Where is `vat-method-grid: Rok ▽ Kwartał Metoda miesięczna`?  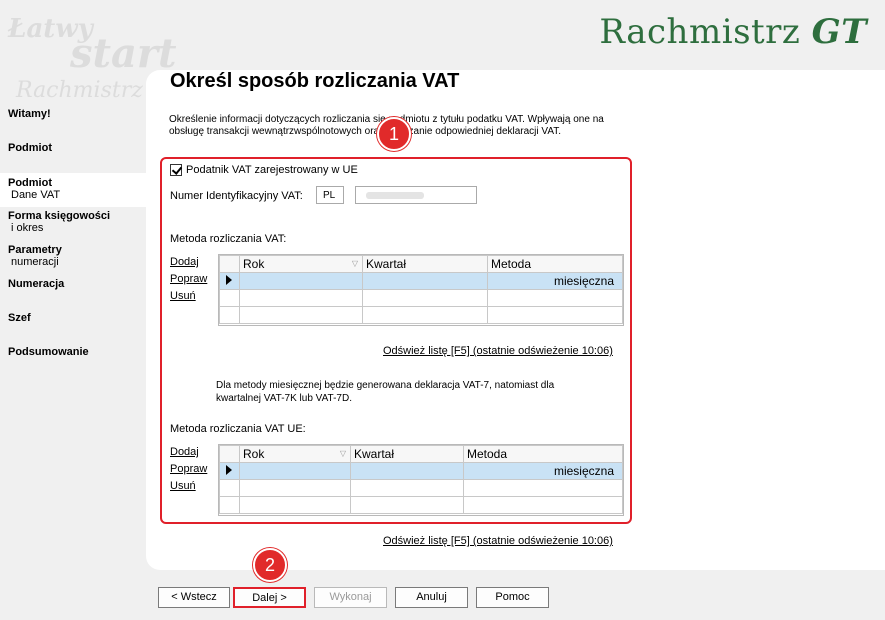 vat-method-grid: Rok ▽ Kwartał Metoda miesięczna is located at coordinates (421, 290).